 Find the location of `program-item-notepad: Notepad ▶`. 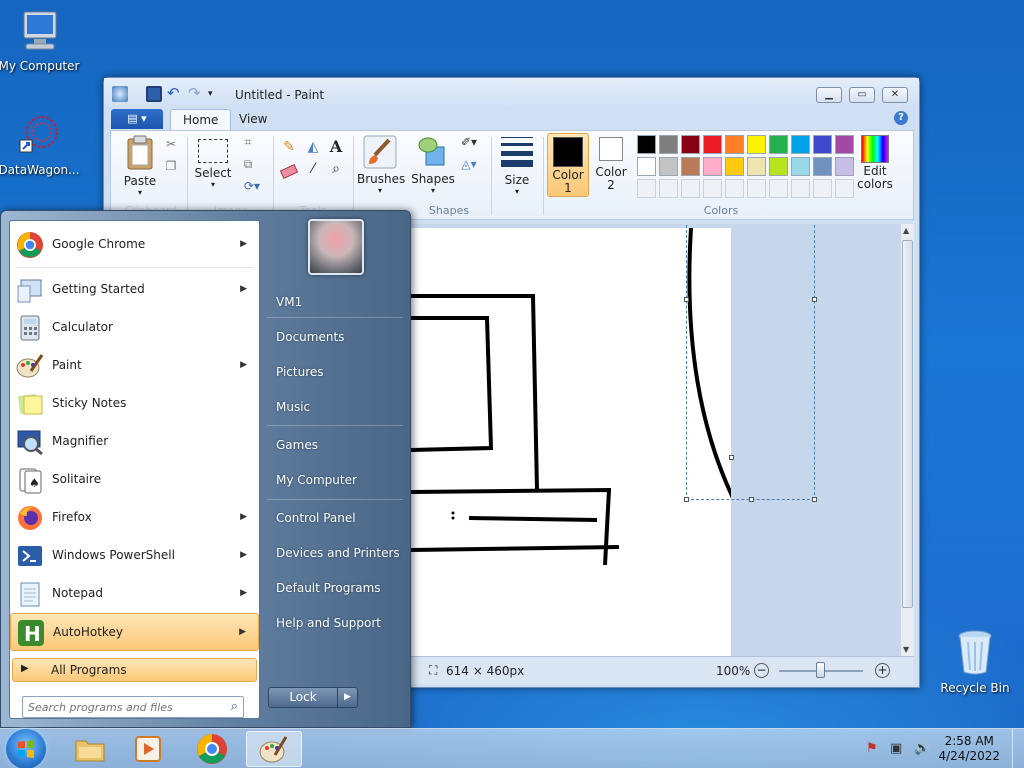

program-item-notepad: Notepad ▶ is located at coordinates (134, 594).